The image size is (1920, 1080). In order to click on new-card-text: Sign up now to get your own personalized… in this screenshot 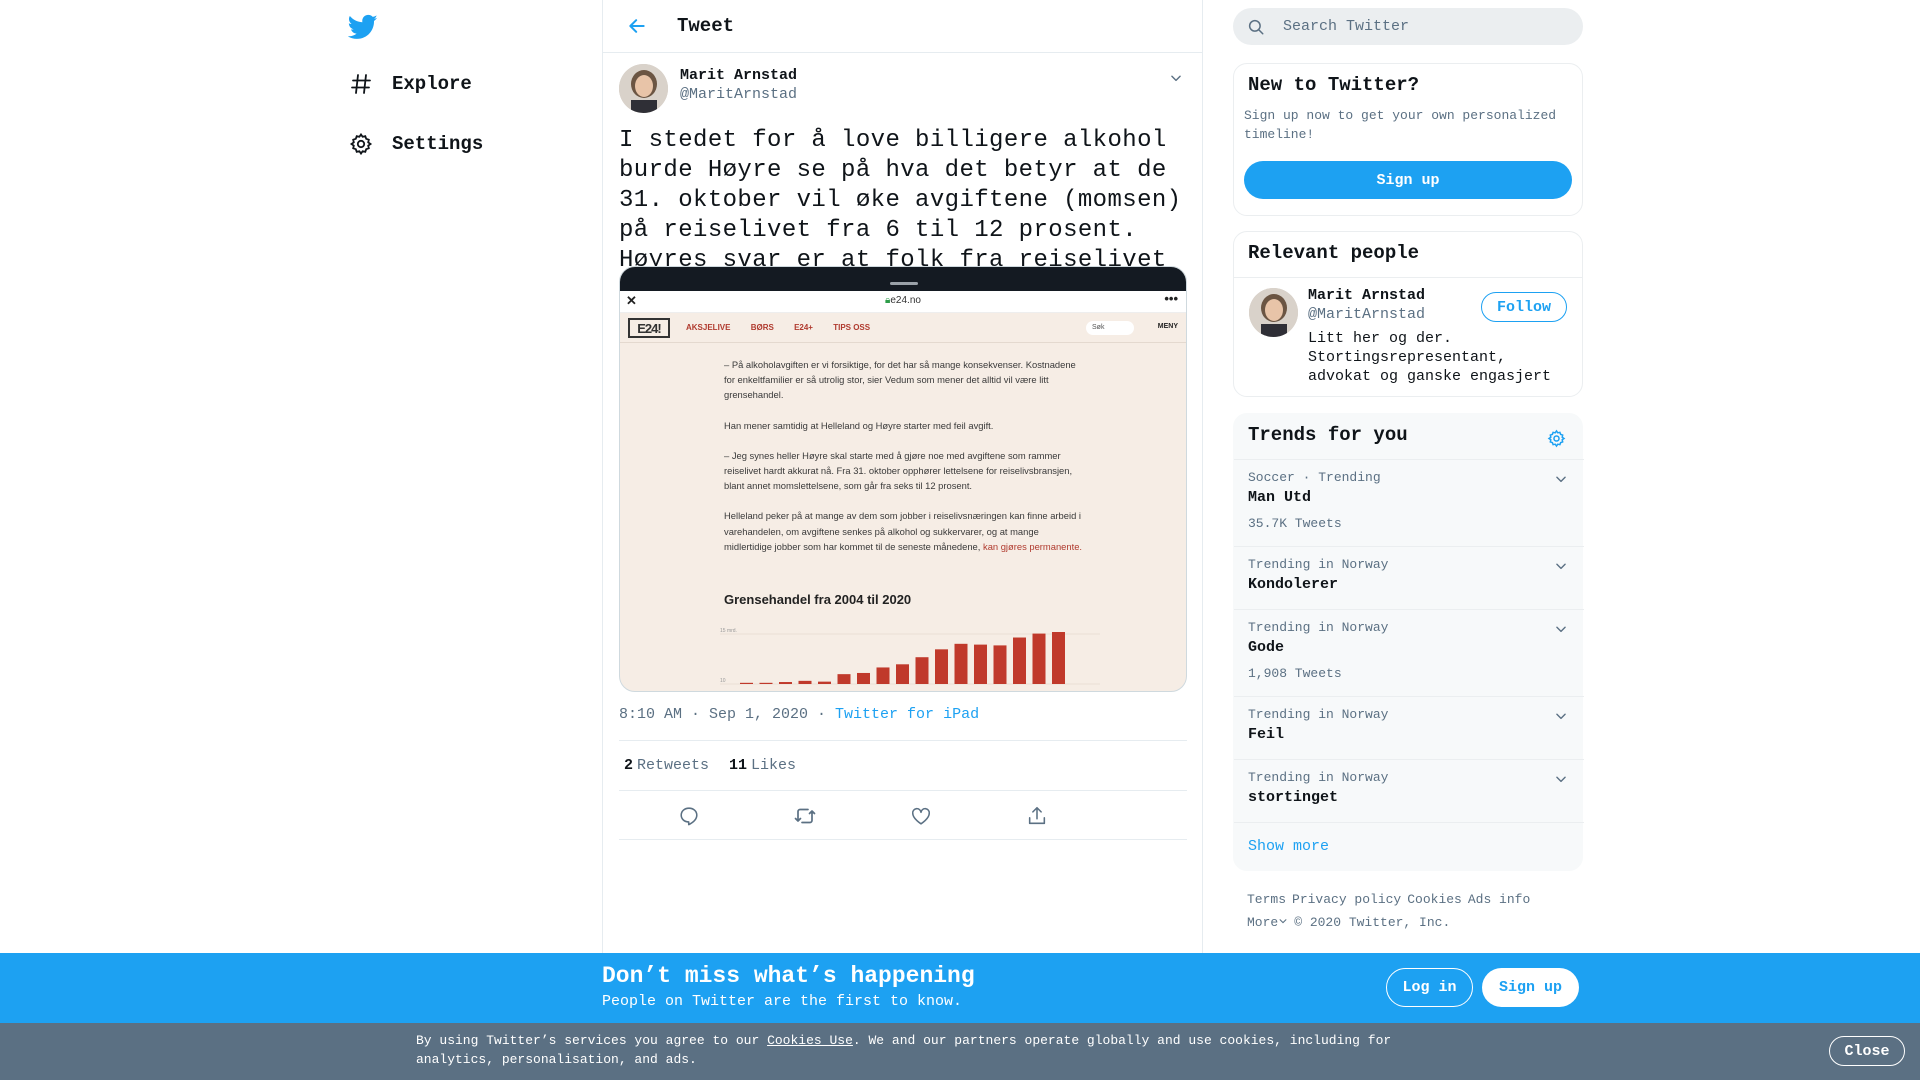, I will do `click(1400, 125)`.